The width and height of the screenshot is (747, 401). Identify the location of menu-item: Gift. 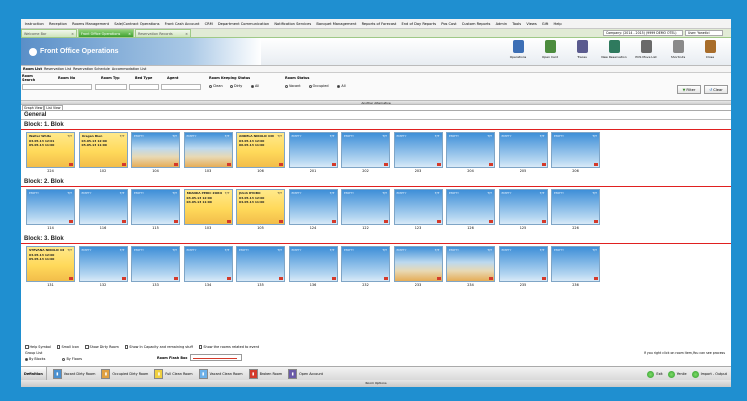
(545, 24).